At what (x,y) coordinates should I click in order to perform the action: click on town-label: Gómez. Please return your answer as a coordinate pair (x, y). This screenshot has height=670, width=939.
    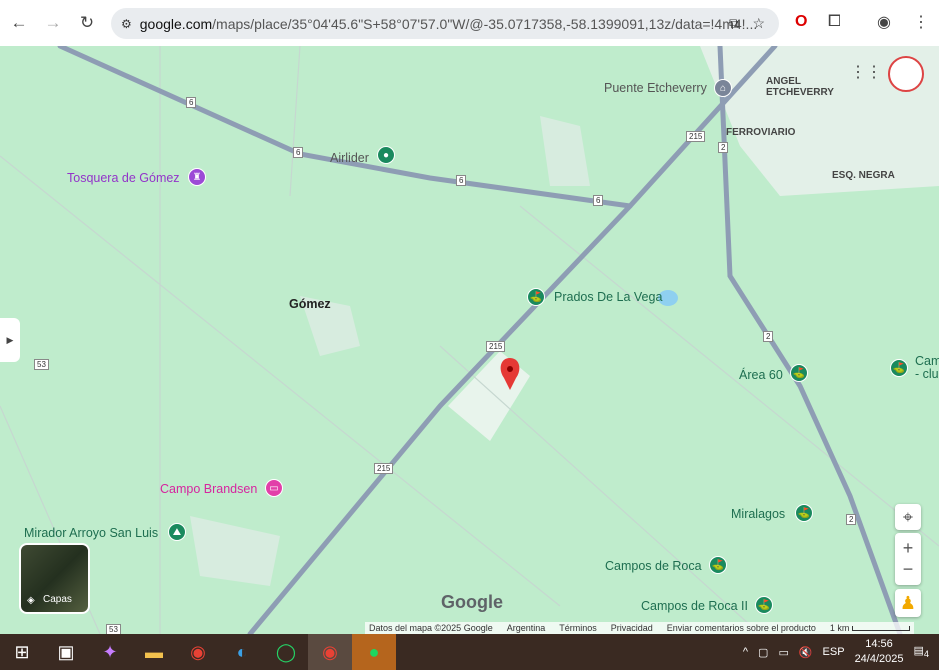
    Looking at the image, I should click on (310, 304).